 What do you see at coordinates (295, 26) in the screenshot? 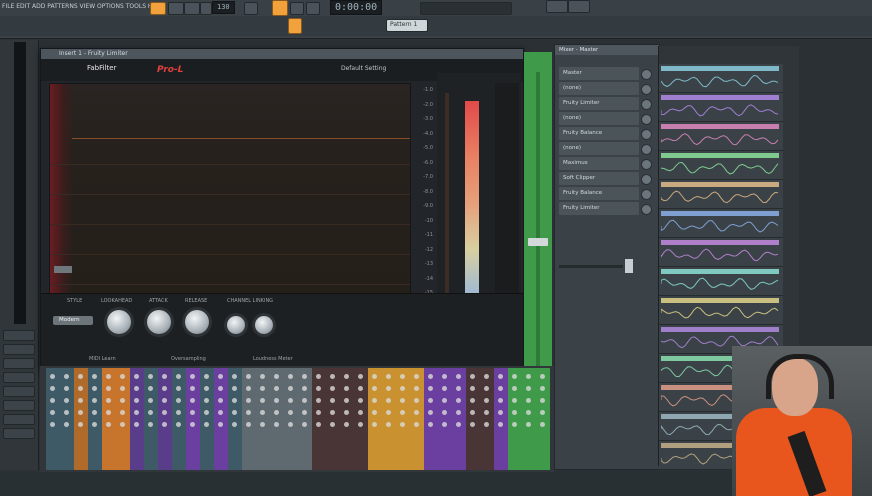
I see `snap-button` at bounding box center [295, 26].